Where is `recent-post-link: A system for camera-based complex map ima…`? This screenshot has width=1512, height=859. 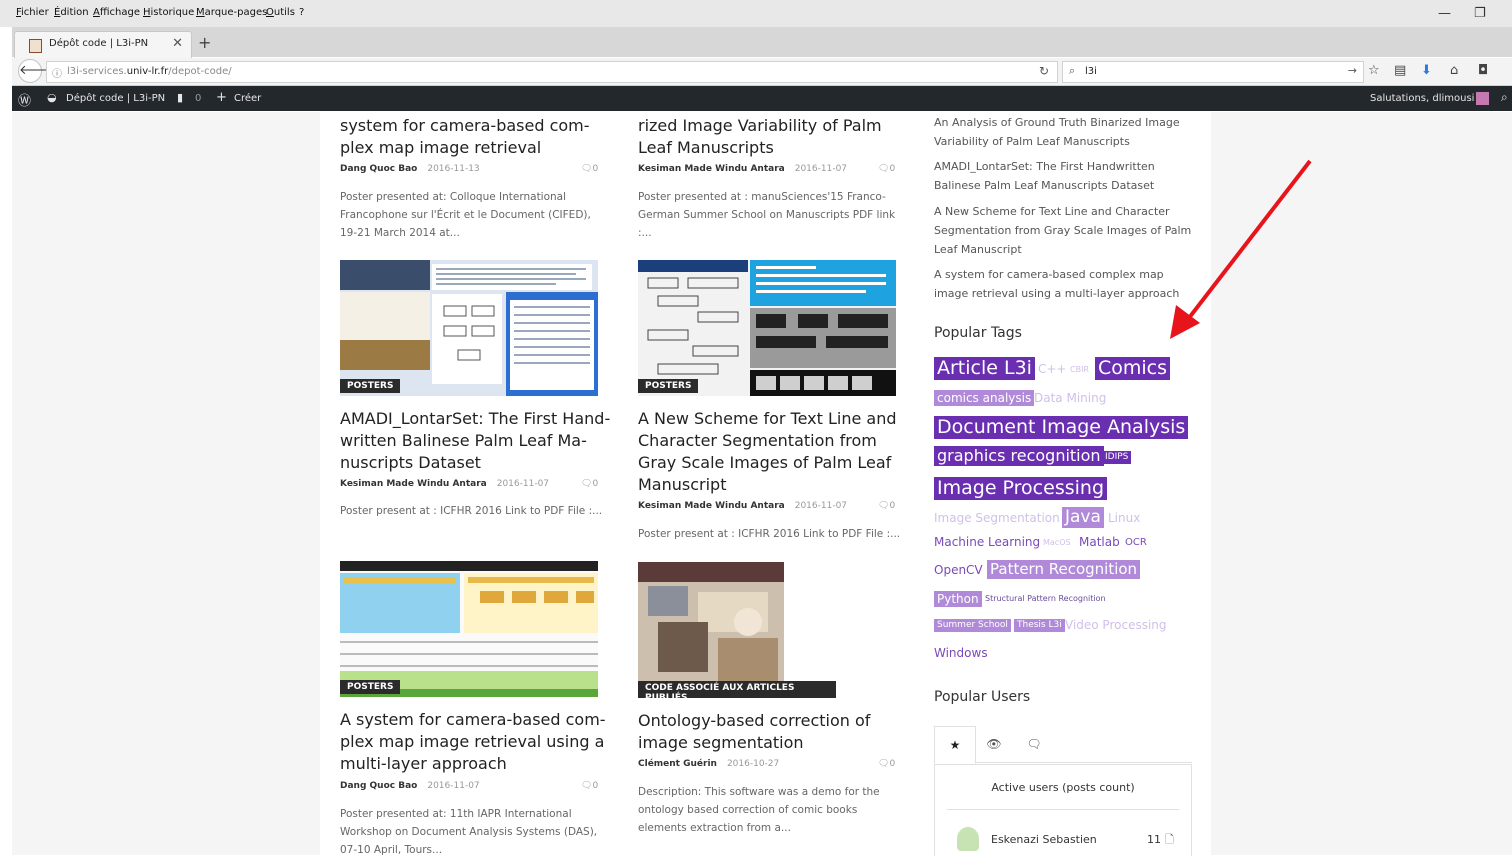
recent-post-link: A system for camera-based complex map ima… is located at coordinates (1056, 284).